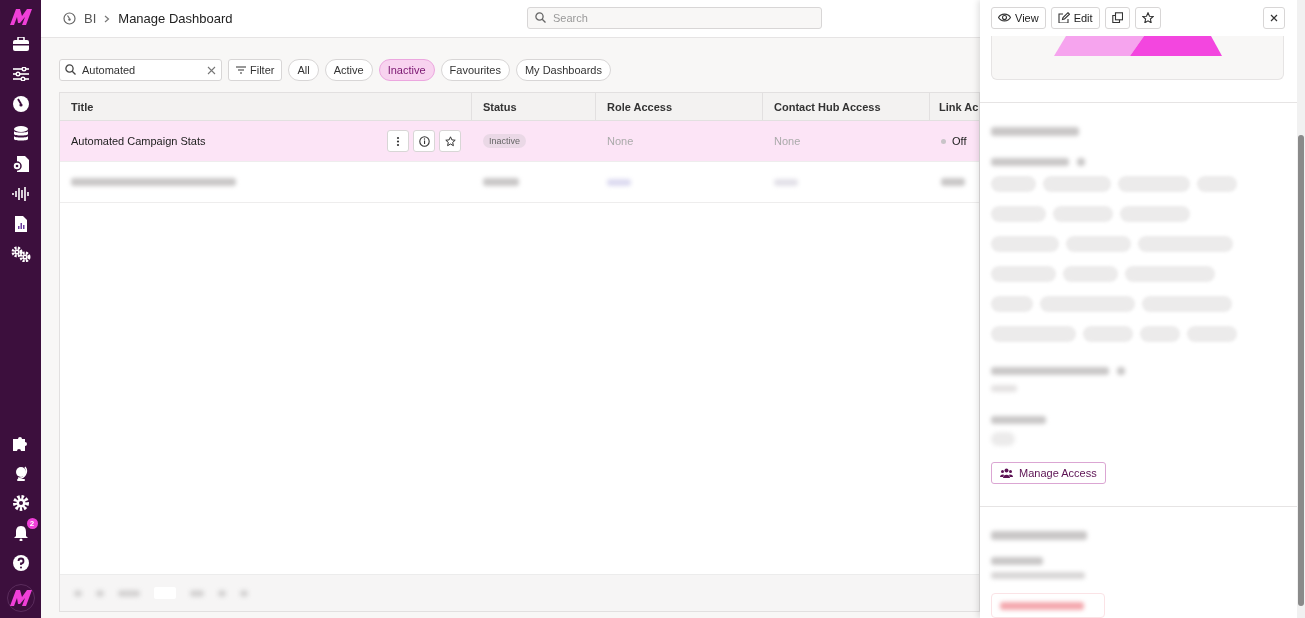  Describe the element at coordinates (534, 106) in the screenshot. I see `column-header: Status` at that location.